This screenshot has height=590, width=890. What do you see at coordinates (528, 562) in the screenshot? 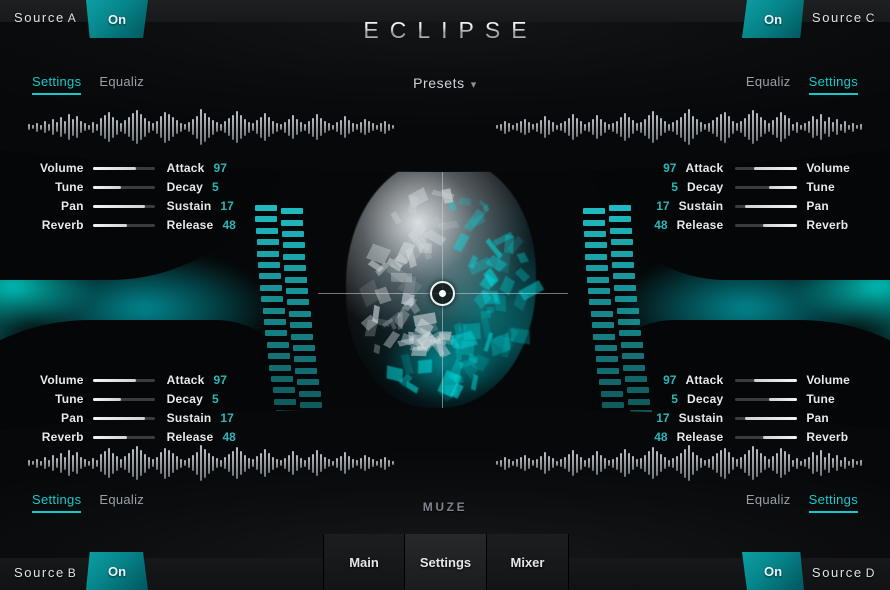
I see `nav-tab-mixer: Mixer` at bounding box center [528, 562].